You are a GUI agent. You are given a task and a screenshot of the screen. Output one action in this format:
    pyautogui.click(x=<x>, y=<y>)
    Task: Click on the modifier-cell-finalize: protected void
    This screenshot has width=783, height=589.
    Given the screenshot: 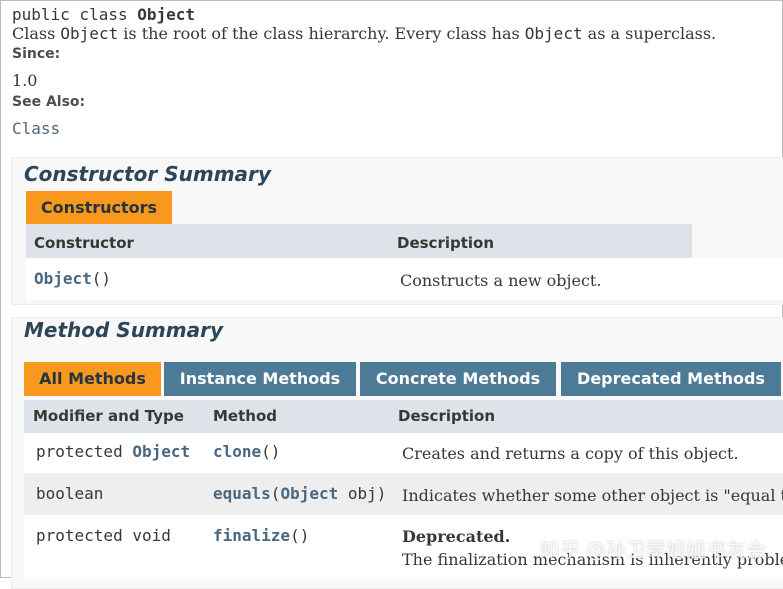 What is the action you would take?
    pyautogui.click(x=103, y=535)
    